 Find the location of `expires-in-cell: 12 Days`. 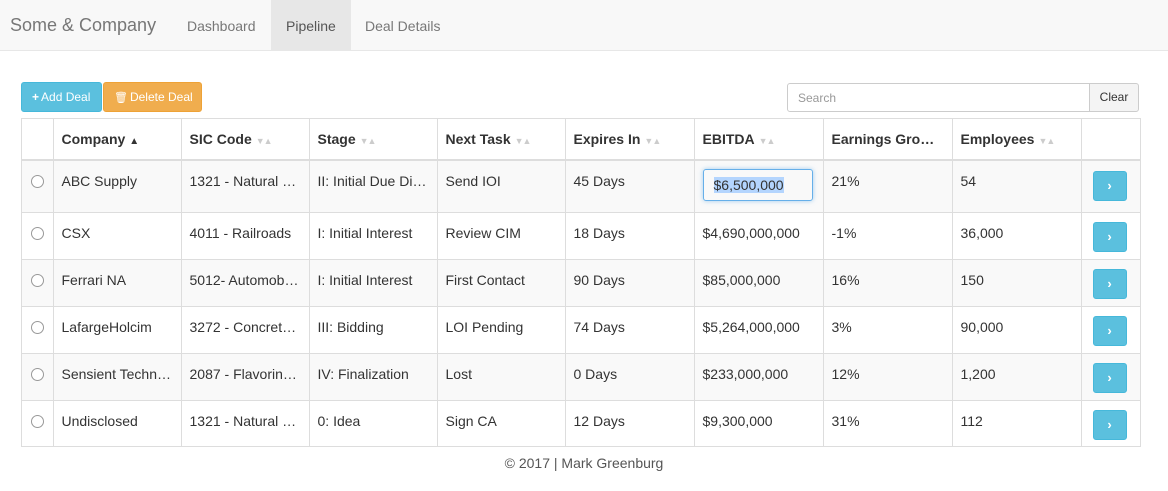

expires-in-cell: 12 Days is located at coordinates (630, 423).